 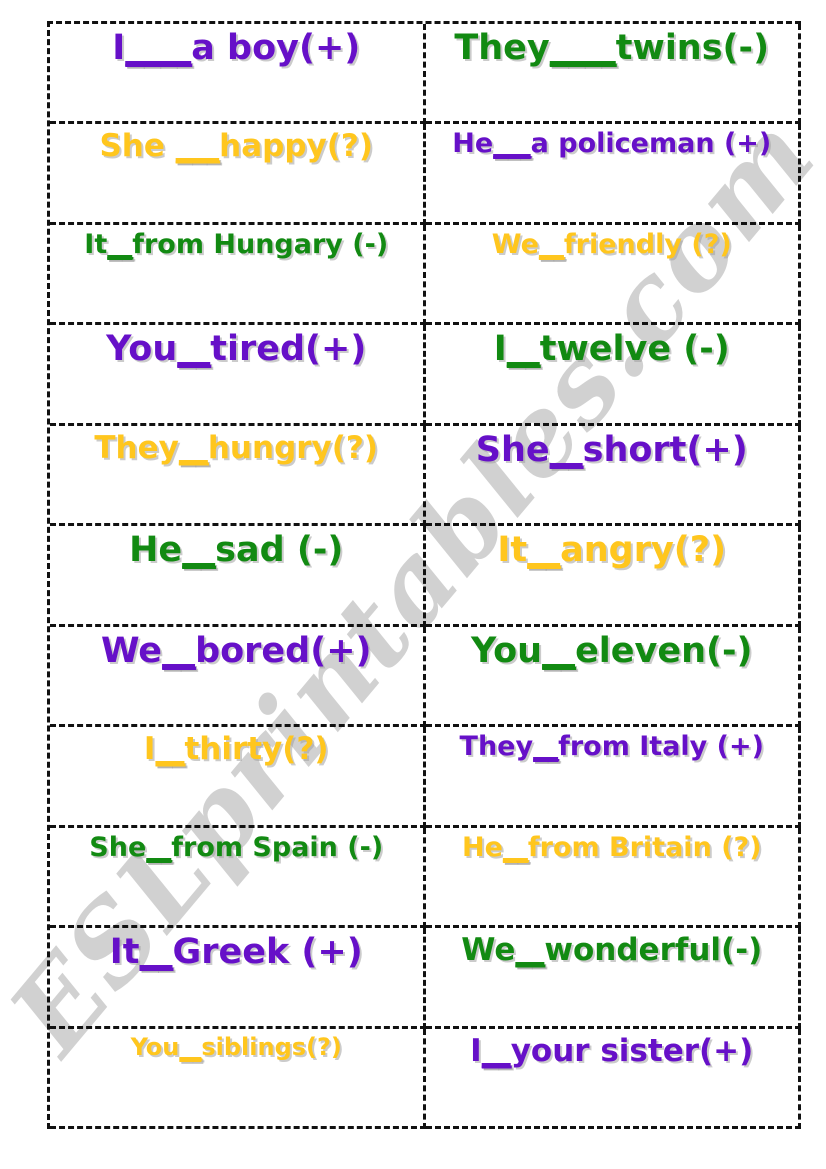 What do you see at coordinates (238, 677) in the screenshot?
I see `flashcard: We__bored(+)` at bounding box center [238, 677].